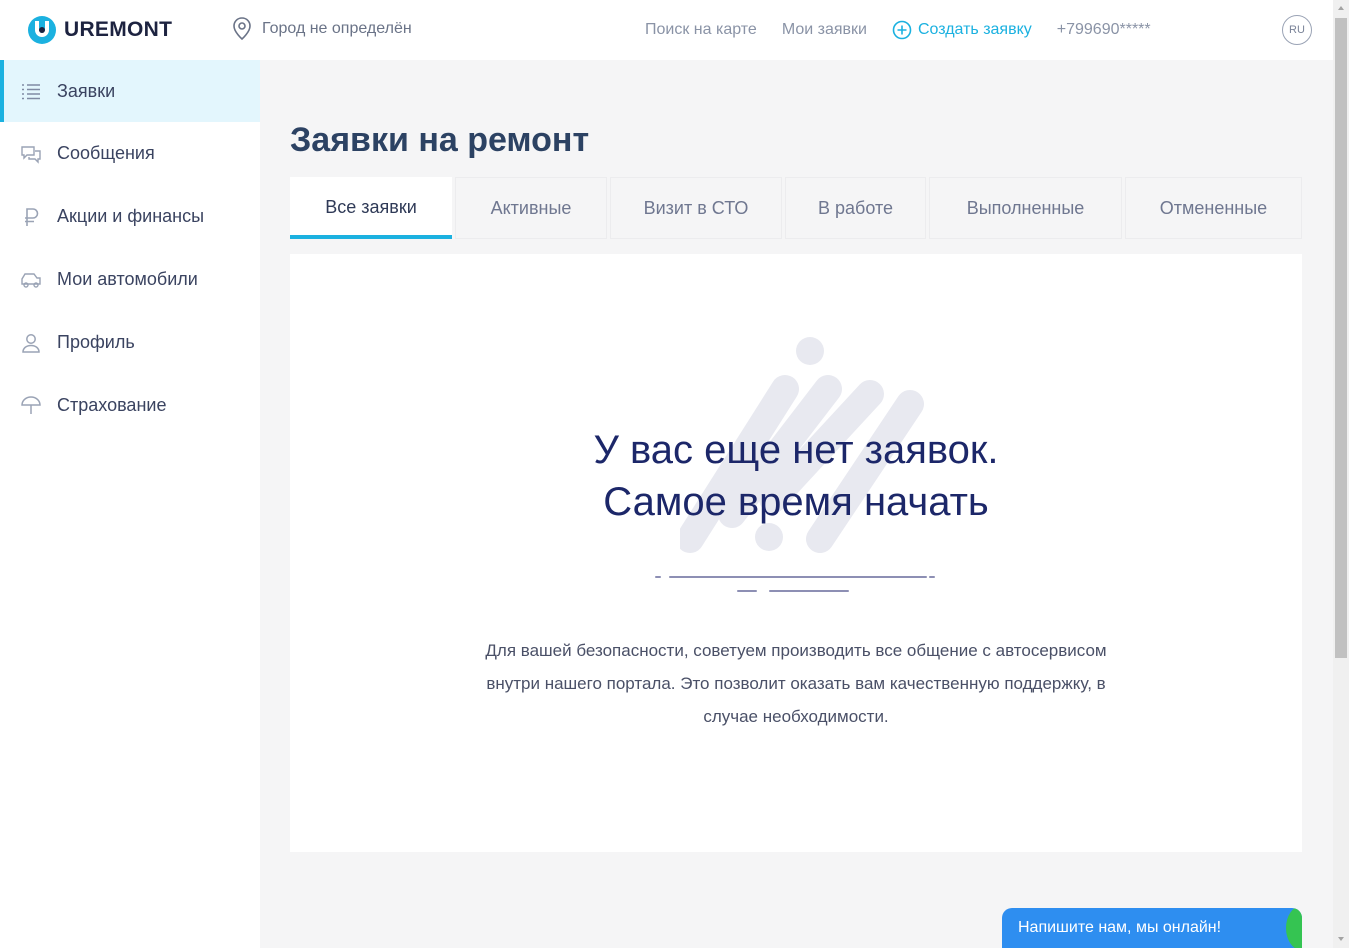 This screenshot has height=948, width=1349. Describe the element at coordinates (1341, 338) in the screenshot. I see `scrollbar-thumb` at that location.